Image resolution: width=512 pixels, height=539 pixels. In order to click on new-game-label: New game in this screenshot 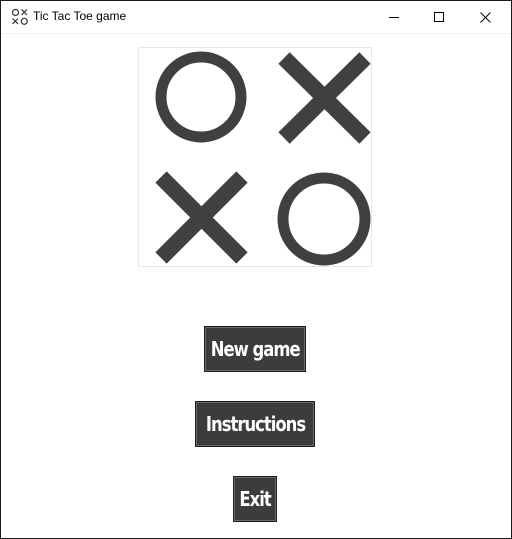, I will do `click(255, 349)`.